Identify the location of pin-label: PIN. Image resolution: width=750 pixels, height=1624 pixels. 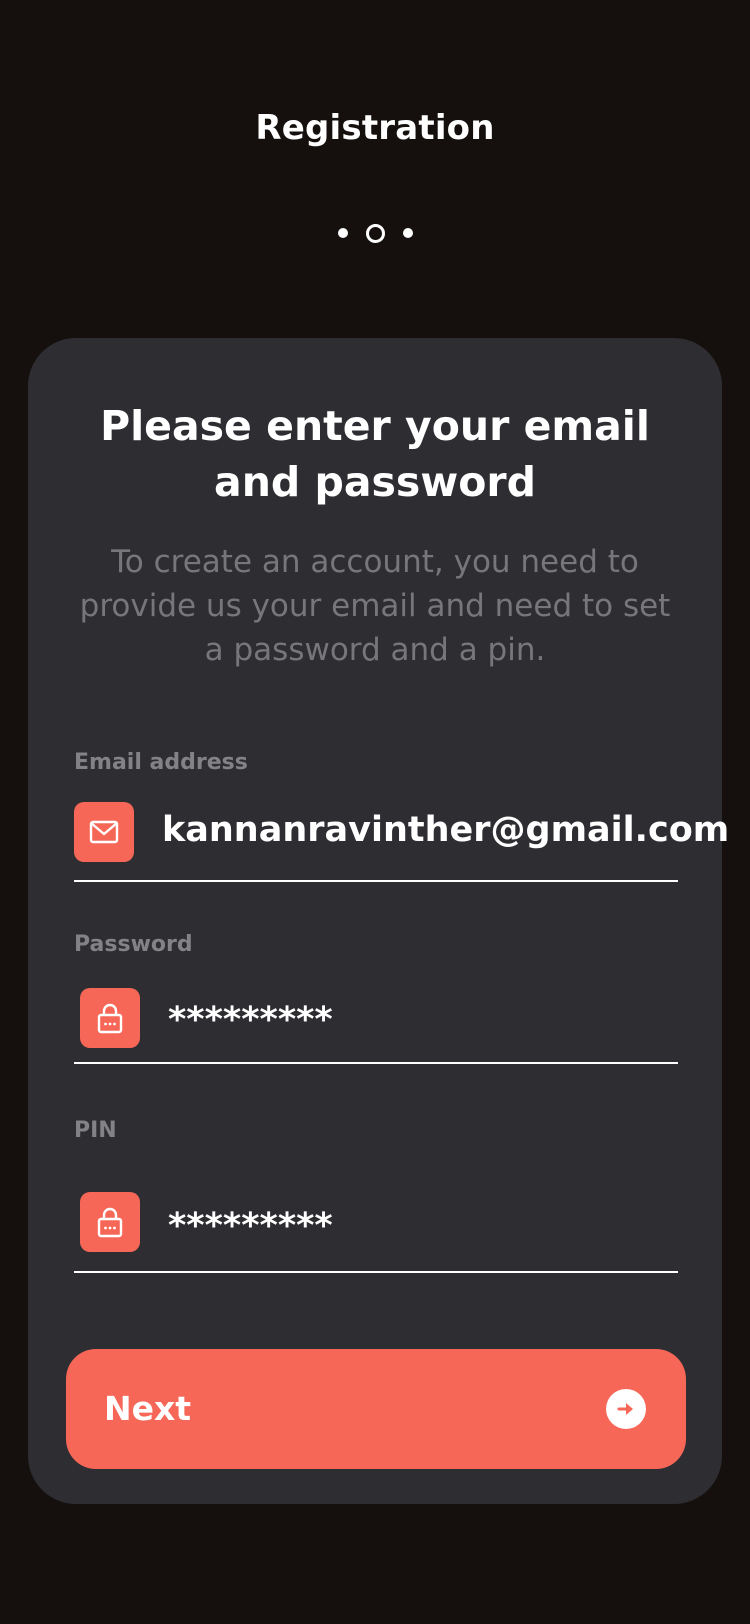
(95, 1130).